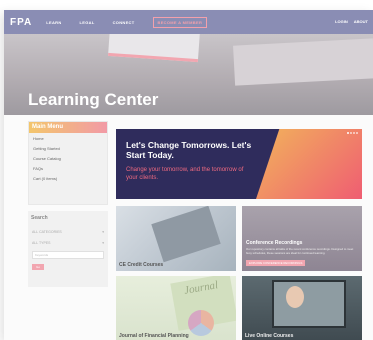 The image size is (373, 340). Describe the element at coordinates (176, 308) in the screenshot. I see `tile-journal: Journal Journal of Financial Planning` at that location.